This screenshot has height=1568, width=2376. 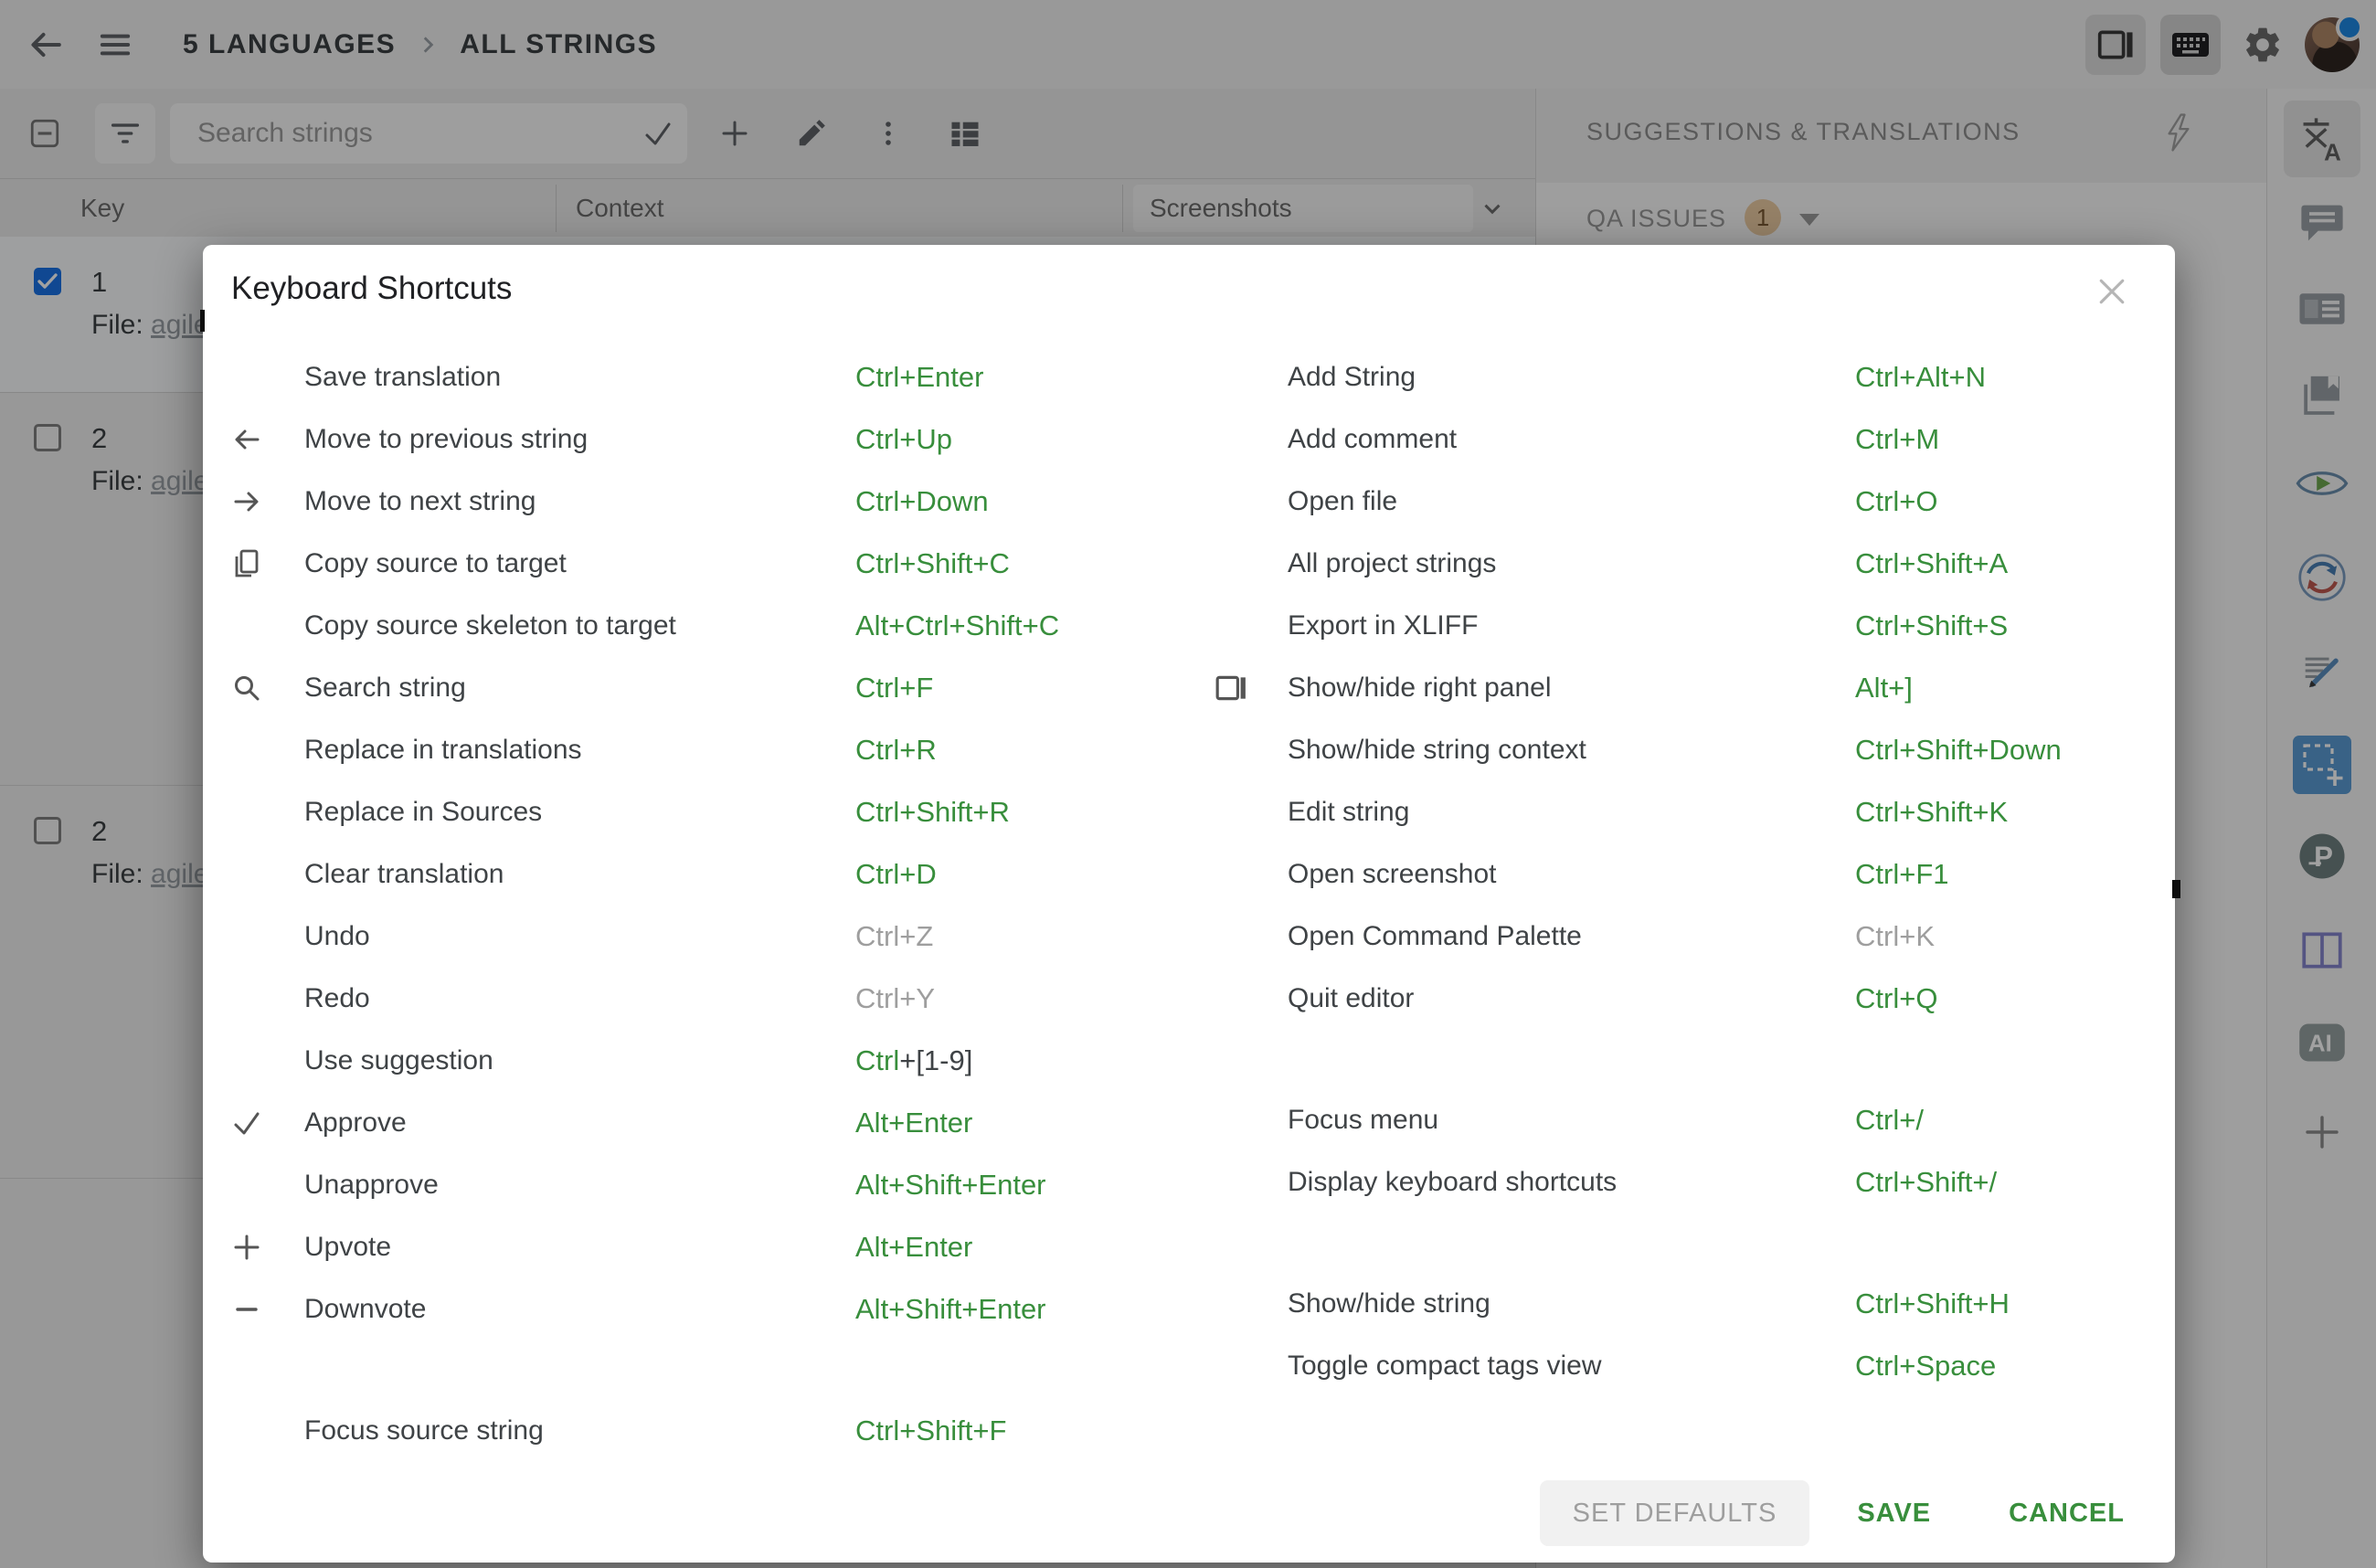 I want to click on shortcut-keys: Ctrl+K, so click(x=1895, y=936).